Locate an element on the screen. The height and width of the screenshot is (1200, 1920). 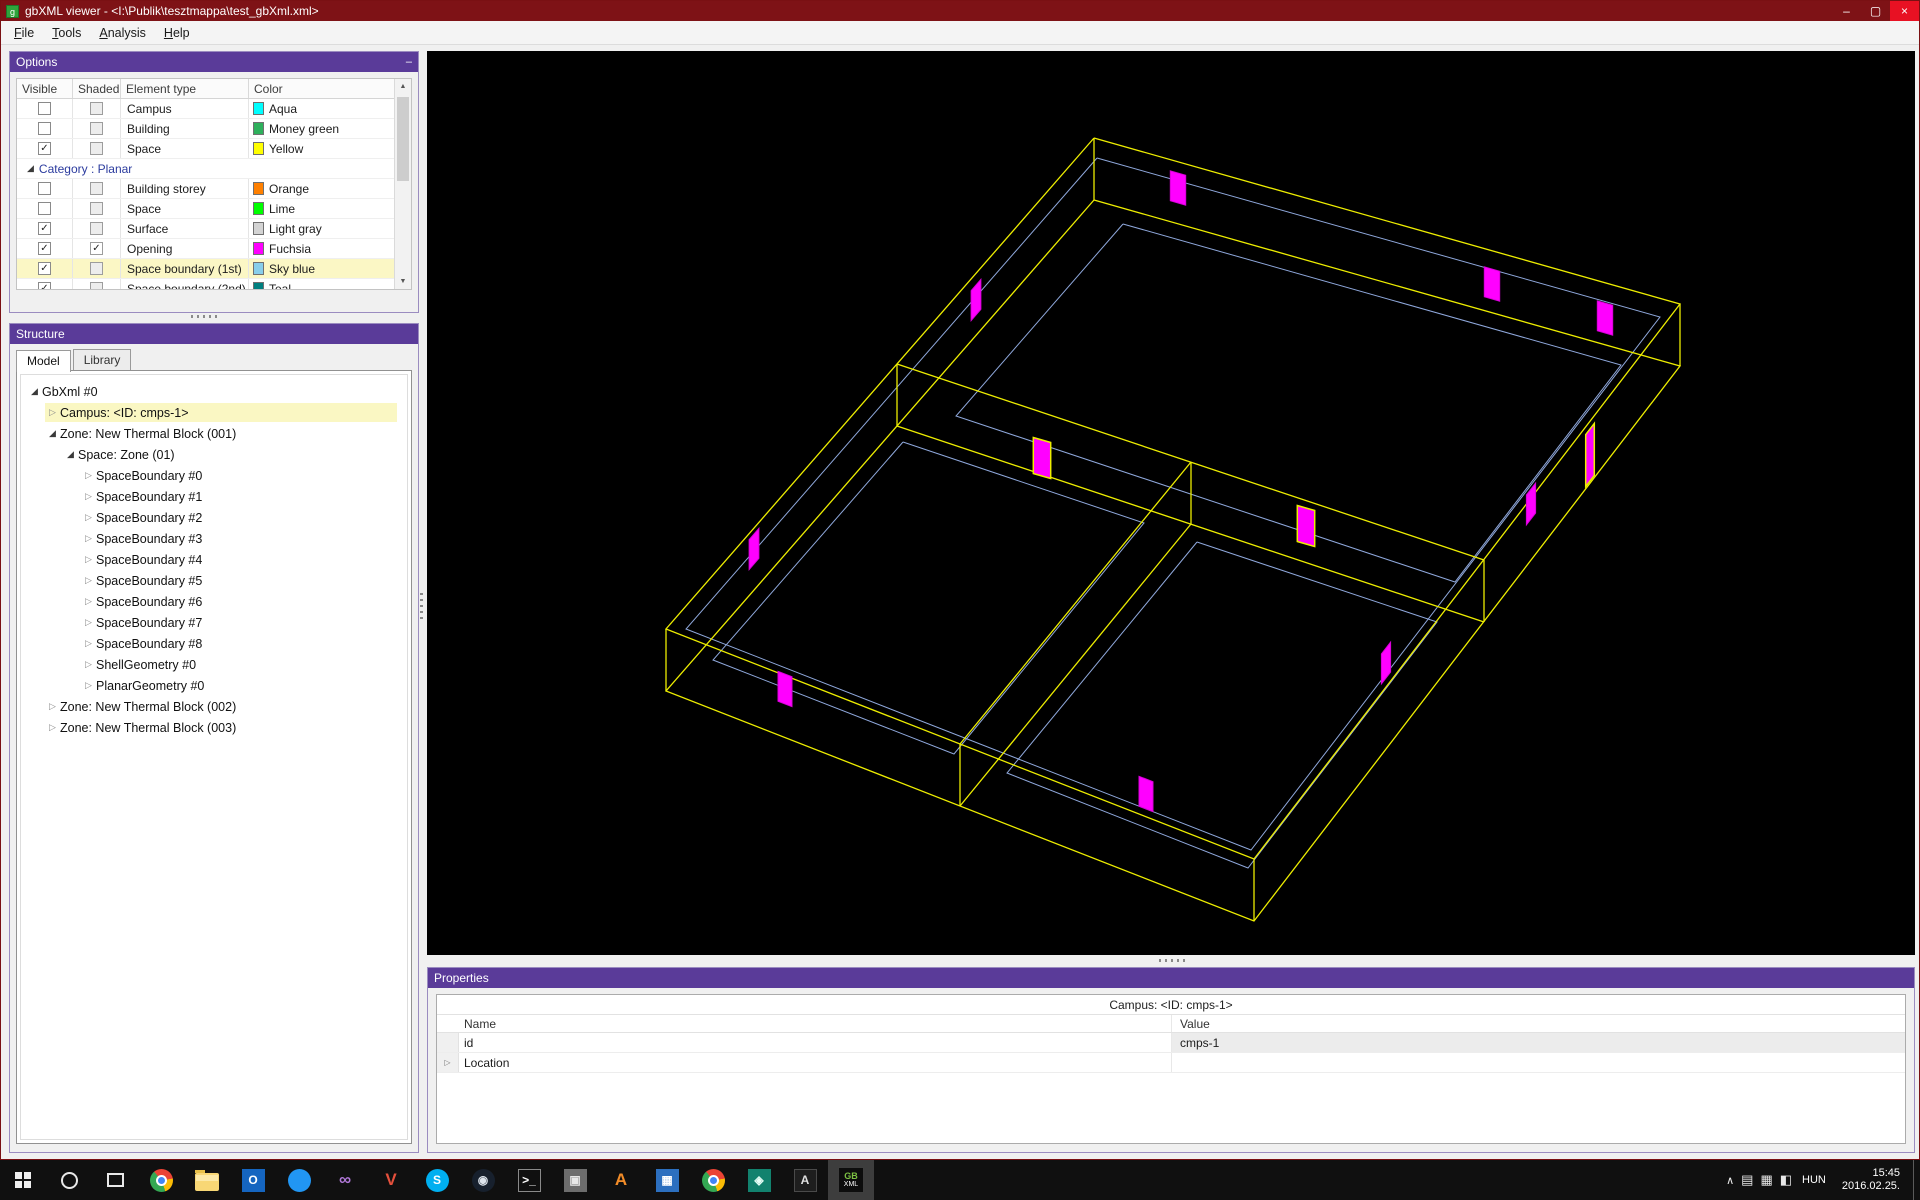
taskbar-app-steam: ◉ is located at coordinates (483, 1180).